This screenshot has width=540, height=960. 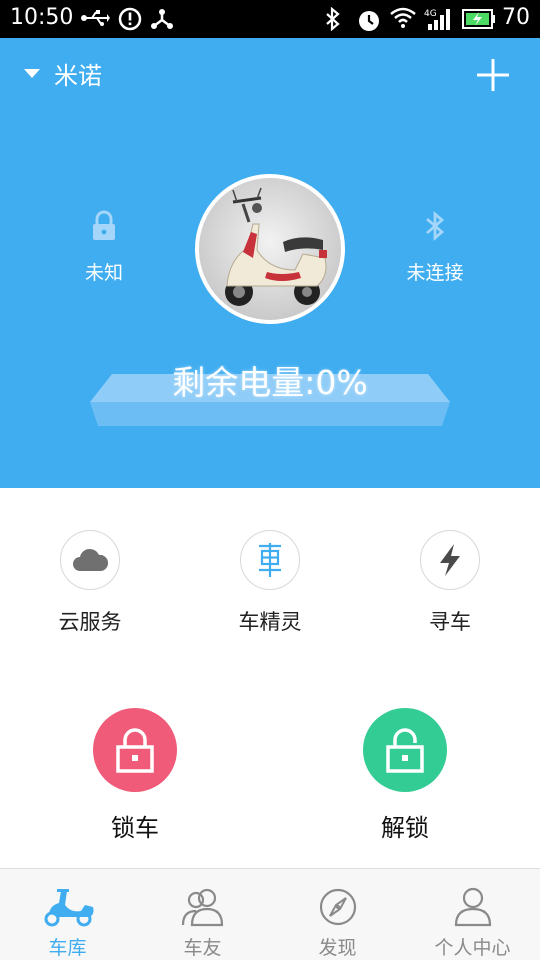 What do you see at coordinates (67, 948) in the screenshot?
I see `tab-garage-label: 车库` at bounding box center [67, 948].